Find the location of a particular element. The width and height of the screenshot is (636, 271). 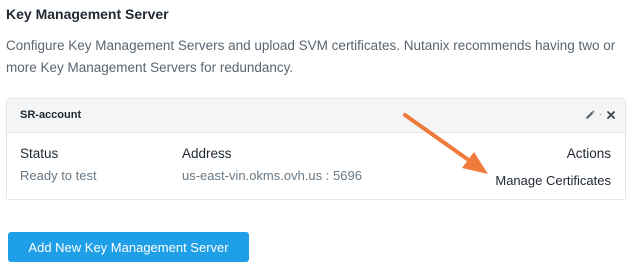

kms-name: SR-account is located at coordinates (51, 115).